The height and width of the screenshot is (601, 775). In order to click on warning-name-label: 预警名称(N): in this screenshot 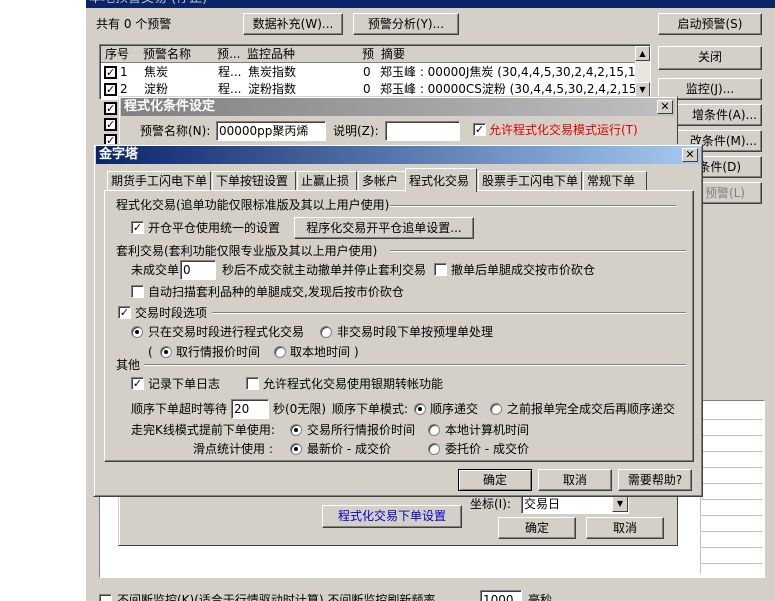, I will do `click(175, 131)`.